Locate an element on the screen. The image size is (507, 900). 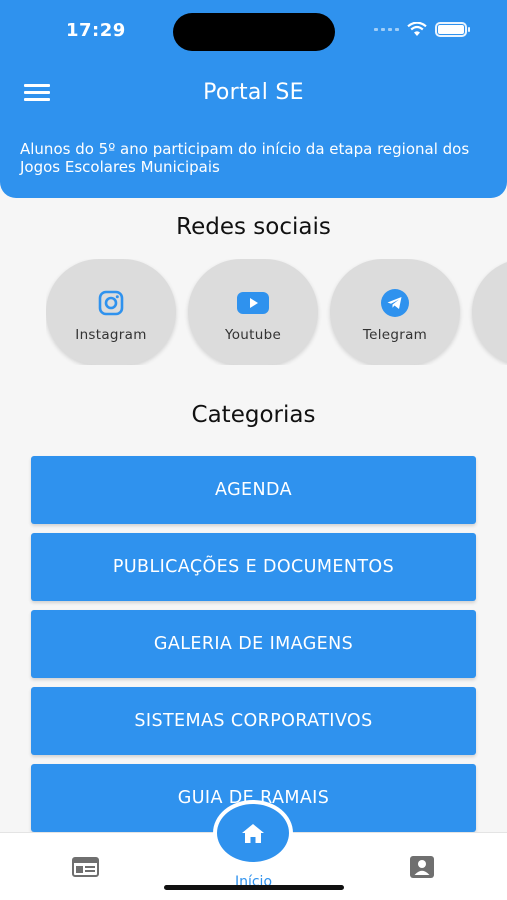
signal-icon is located at coordinates (386, 29).